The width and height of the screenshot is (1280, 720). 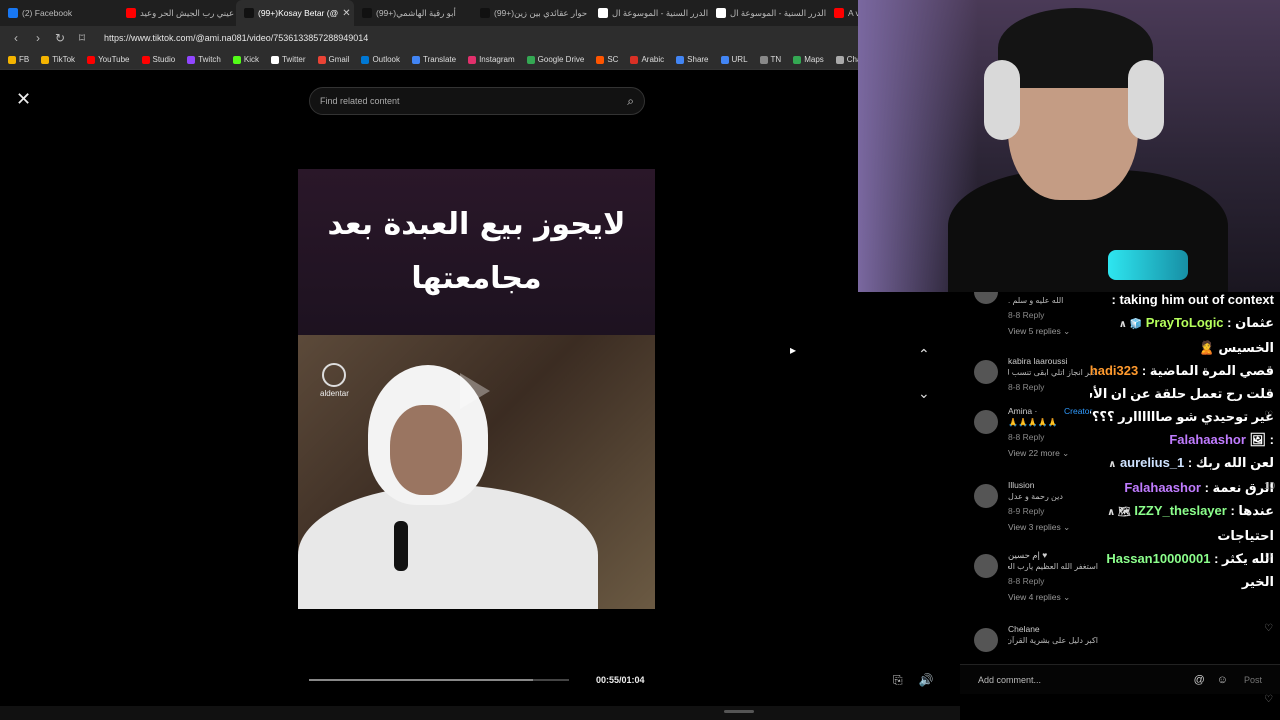 I want to click on comment-like-column: ♡ 10 ♡ ♡ ♡, so click(x=1269, y=557).